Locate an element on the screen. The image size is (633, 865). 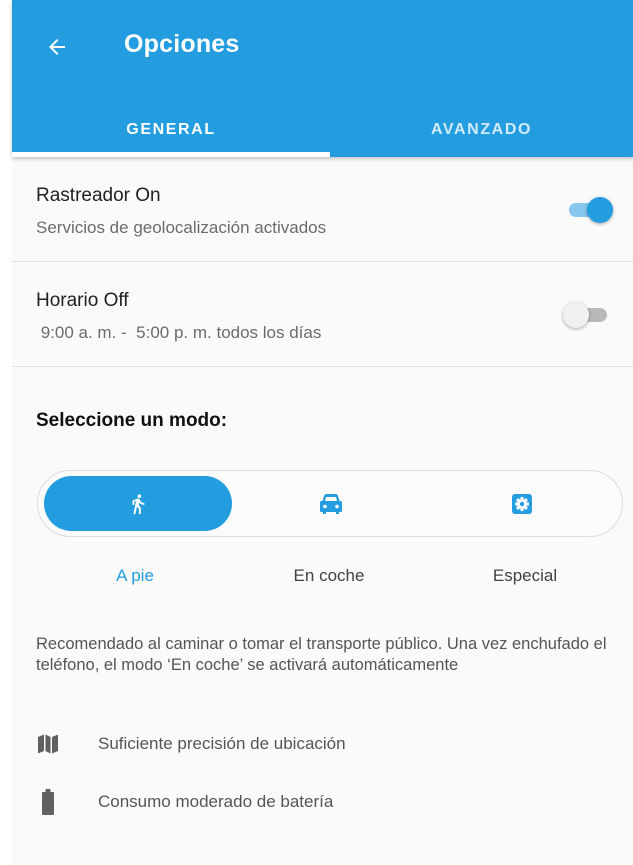
battery-icon is located at coordinates (48, 802).